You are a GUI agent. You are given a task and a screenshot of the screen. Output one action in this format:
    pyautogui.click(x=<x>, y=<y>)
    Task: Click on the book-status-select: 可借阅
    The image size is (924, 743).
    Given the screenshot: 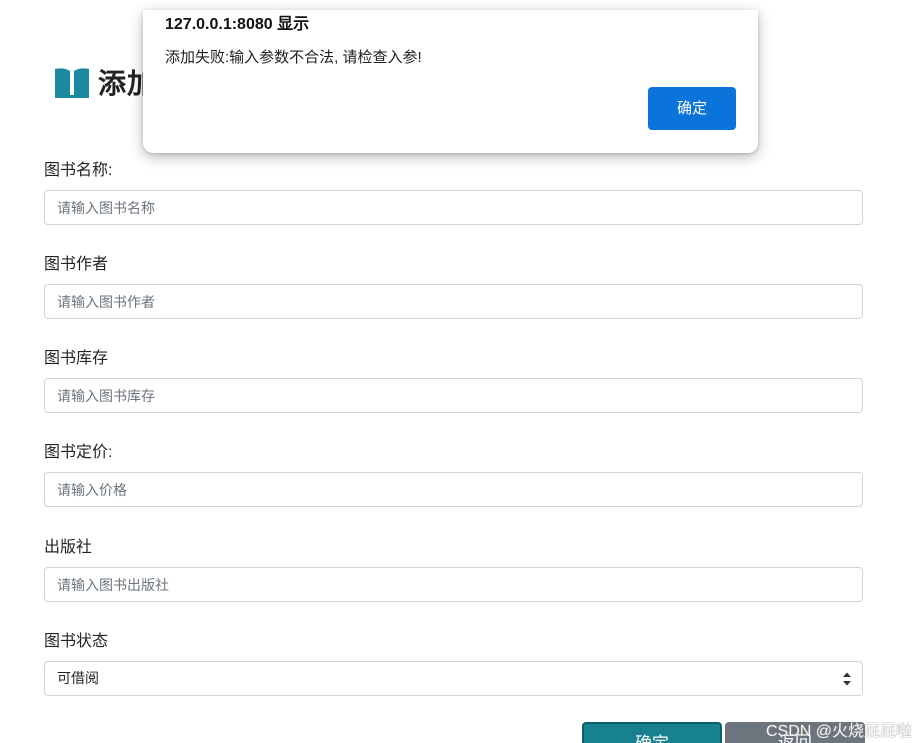 What is the action you would take?
    pyautogui.click(x=453, y=678)
    